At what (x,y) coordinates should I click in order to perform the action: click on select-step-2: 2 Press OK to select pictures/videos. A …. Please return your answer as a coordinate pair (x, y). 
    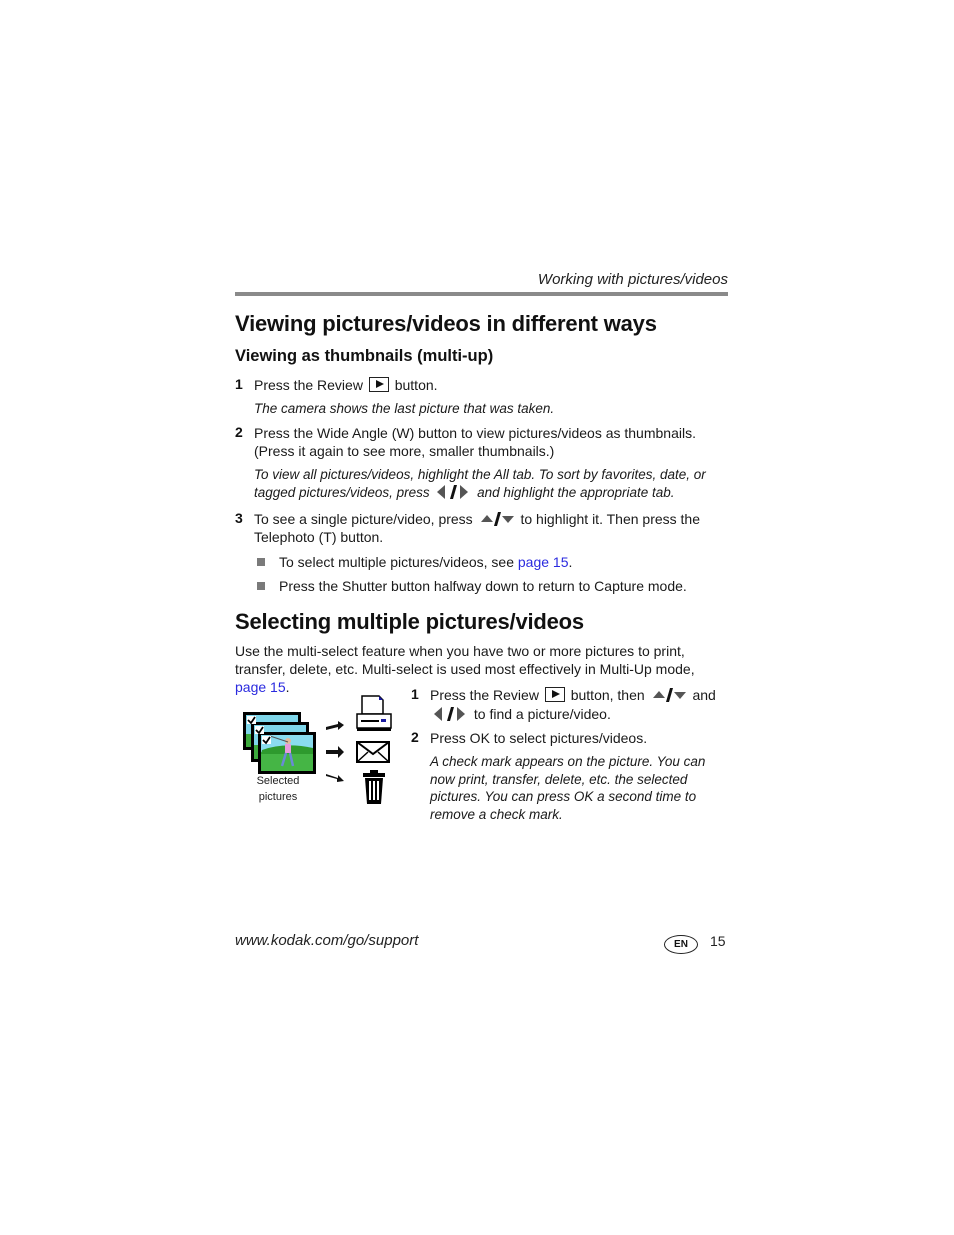
    Looking at the image, I should click on (569, 776).